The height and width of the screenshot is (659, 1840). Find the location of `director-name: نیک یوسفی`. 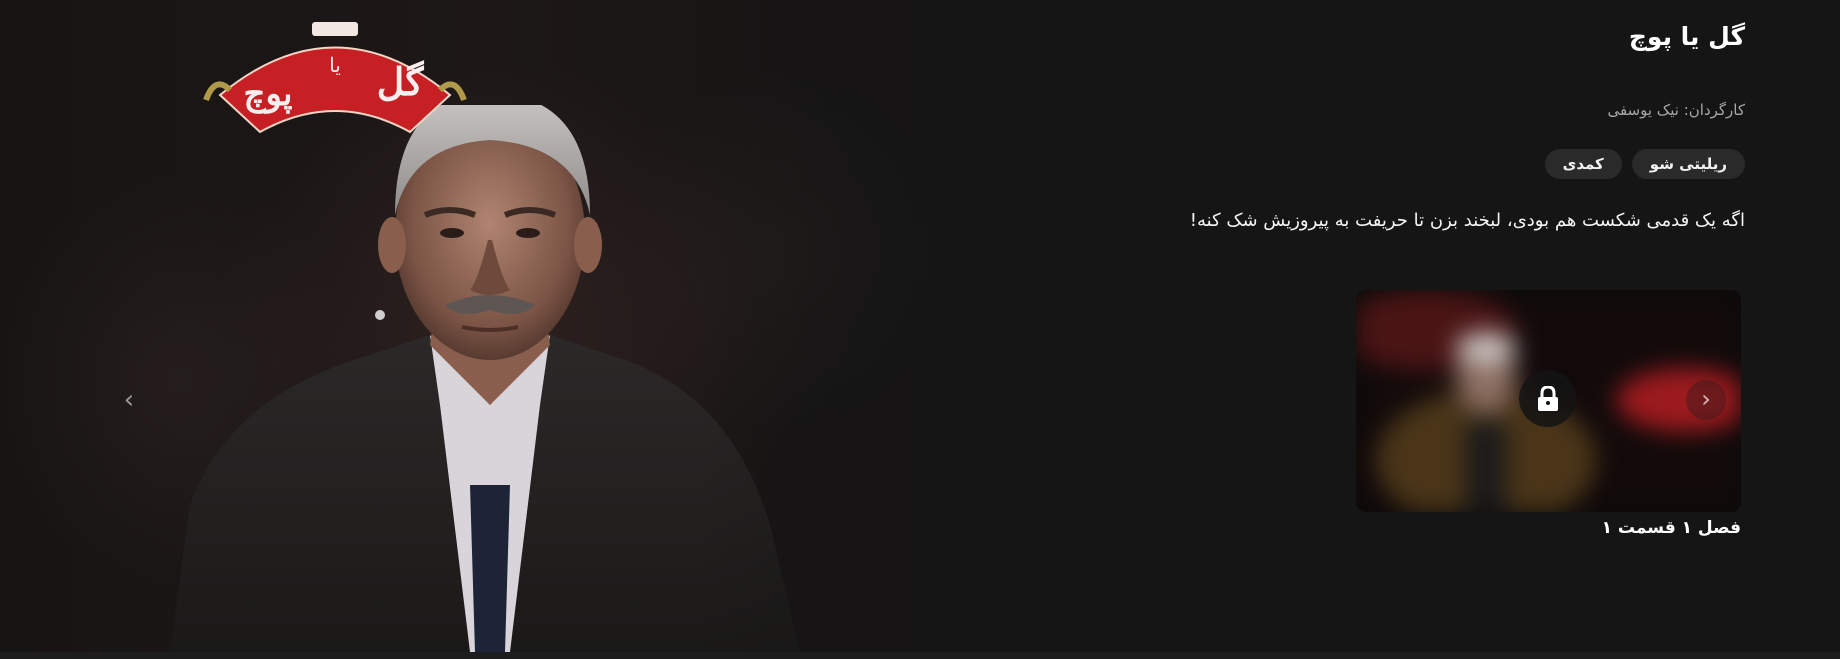

director-name: نیک یوسفی is located at coordinates (1642, 110).